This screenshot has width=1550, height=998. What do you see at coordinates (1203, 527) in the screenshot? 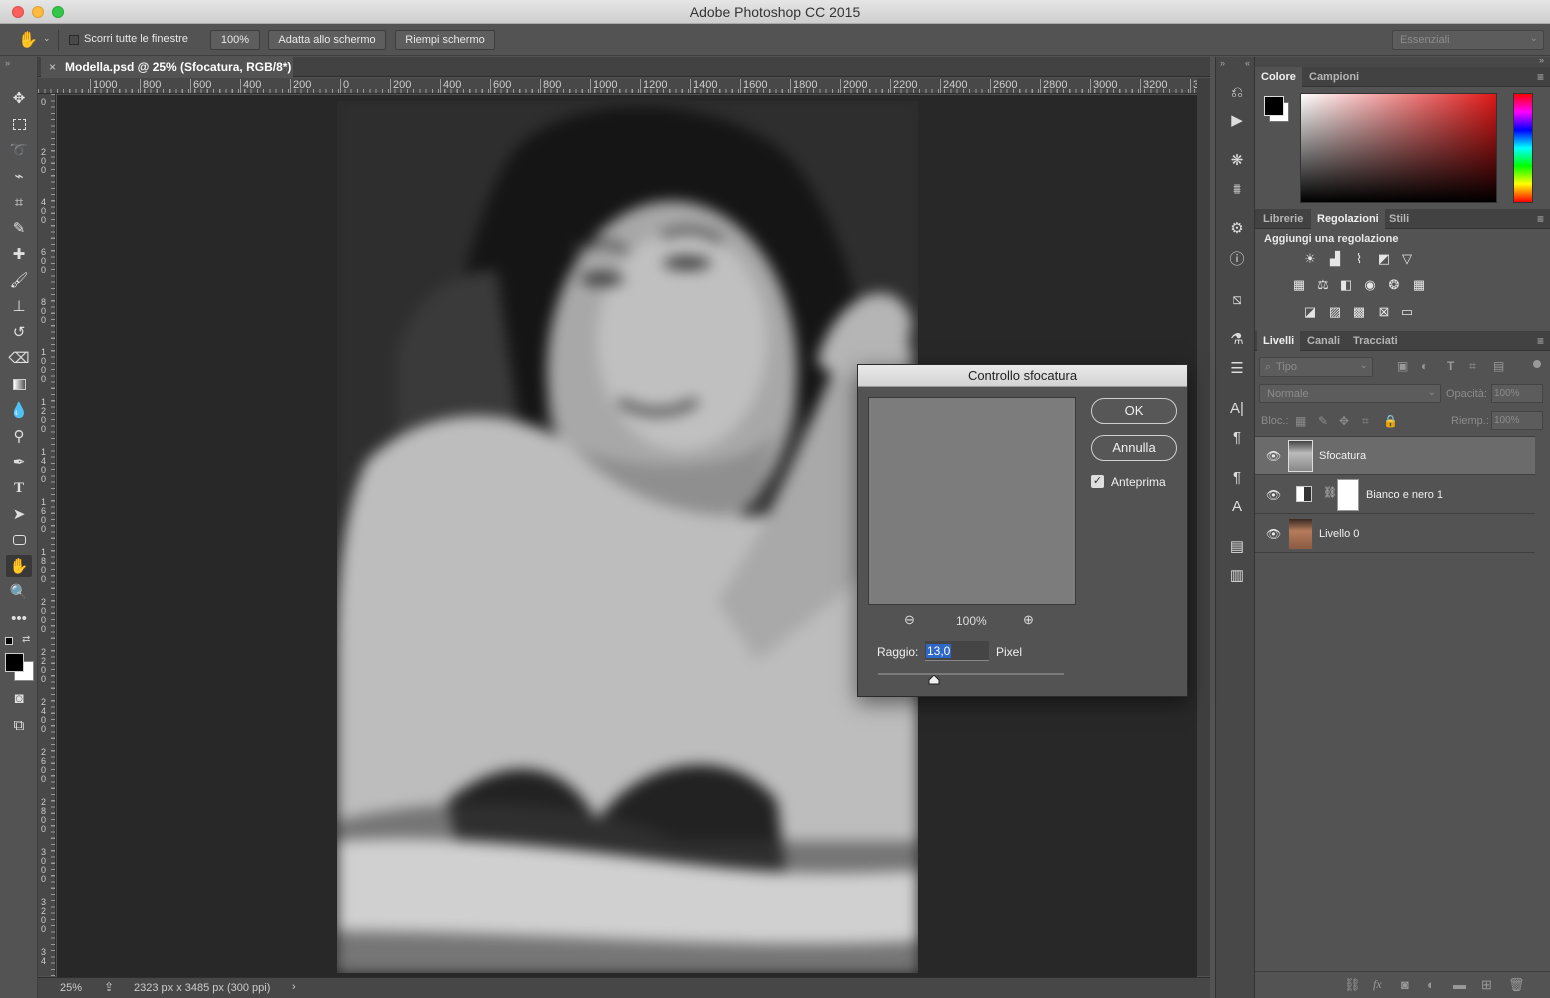
I see `vertical-scrollbar` at bounding box center [1203, 527].